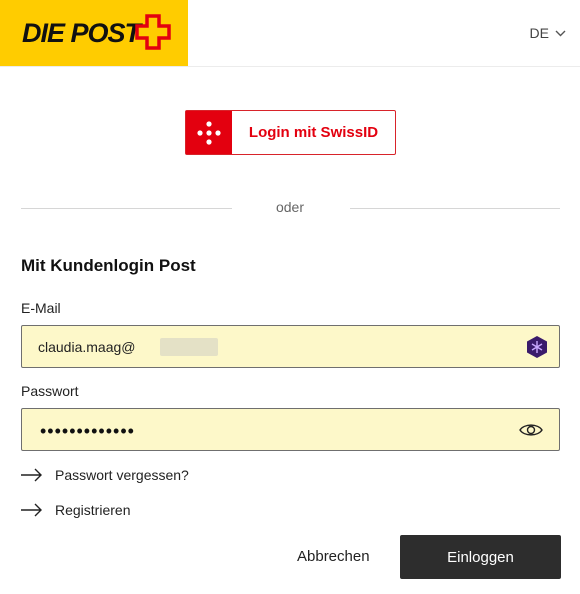 The image size is (580, 594). I want to click on password-label: Passwort, so click(50, 391).